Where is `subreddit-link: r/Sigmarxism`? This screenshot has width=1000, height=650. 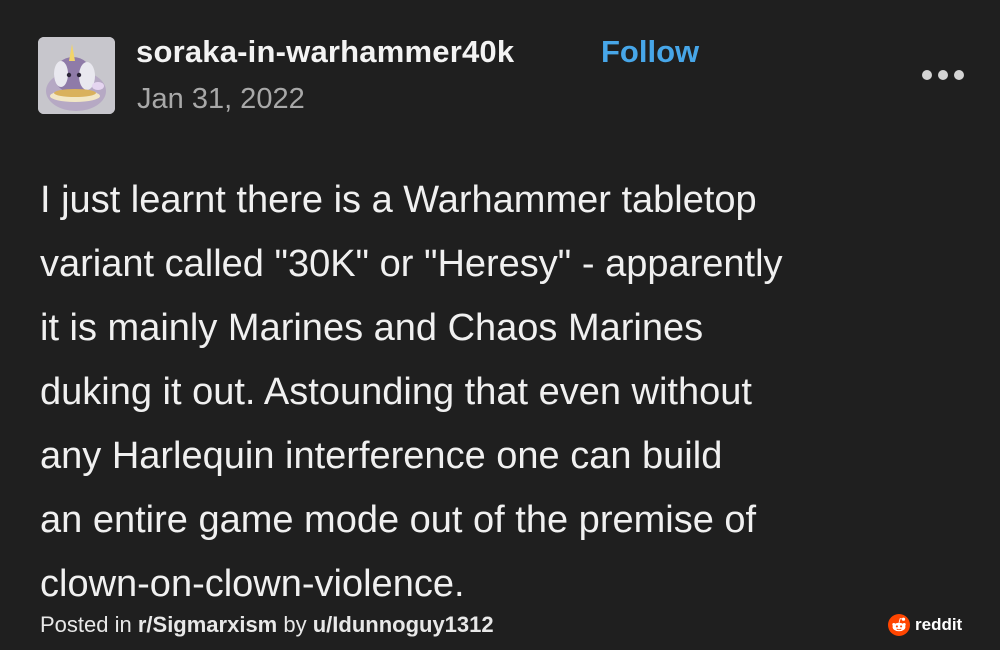
subreddit-link: r/Sigmarxism is located at coordinates (207, 624).